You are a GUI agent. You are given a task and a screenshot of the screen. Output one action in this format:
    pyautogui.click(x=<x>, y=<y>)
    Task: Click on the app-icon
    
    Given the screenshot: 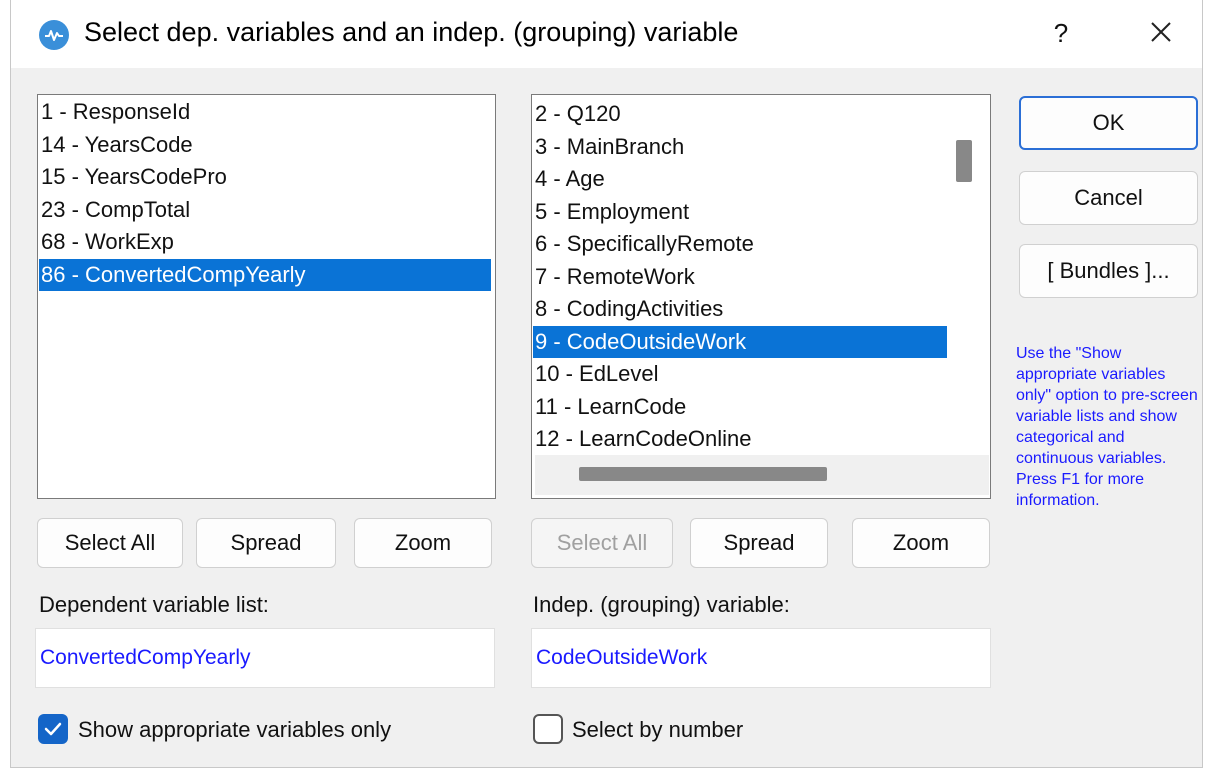 What is the action you would take?
    pyautogui.click(x=54, y=35)
    